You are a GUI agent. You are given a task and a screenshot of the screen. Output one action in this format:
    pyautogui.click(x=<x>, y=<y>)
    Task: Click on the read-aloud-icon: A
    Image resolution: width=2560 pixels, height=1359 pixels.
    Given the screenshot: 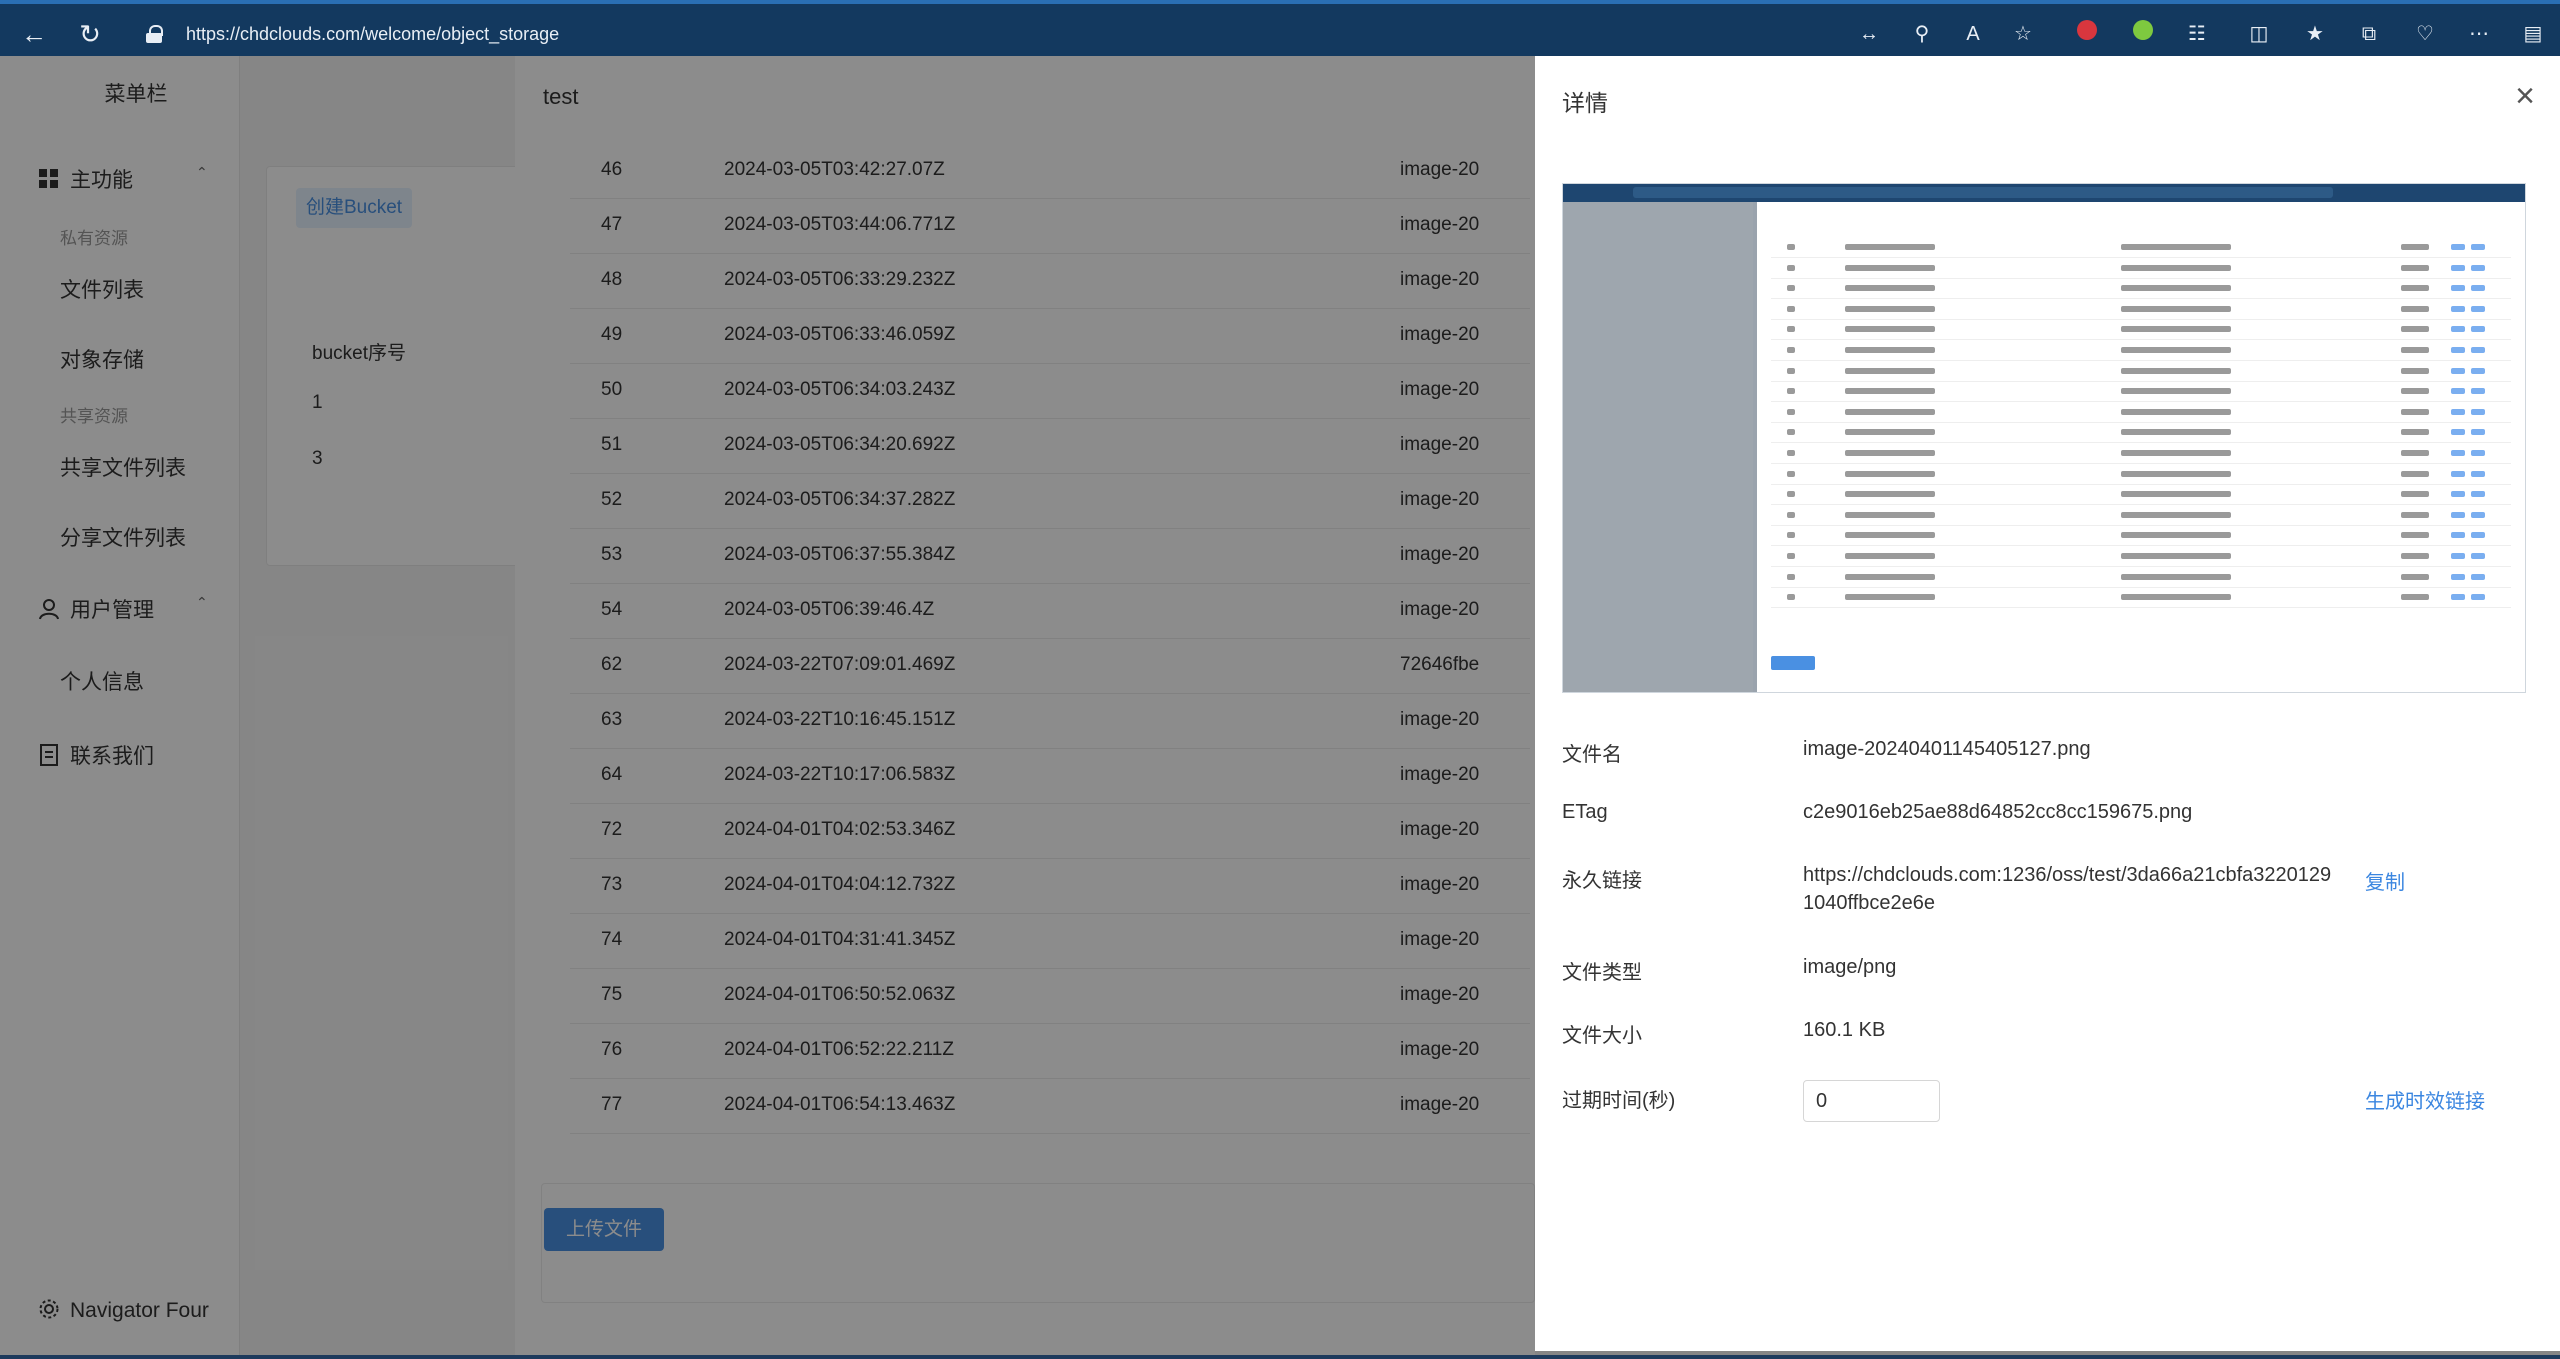 What is the action you would take?
    pyautogui.click(x=1973, y=34)
    